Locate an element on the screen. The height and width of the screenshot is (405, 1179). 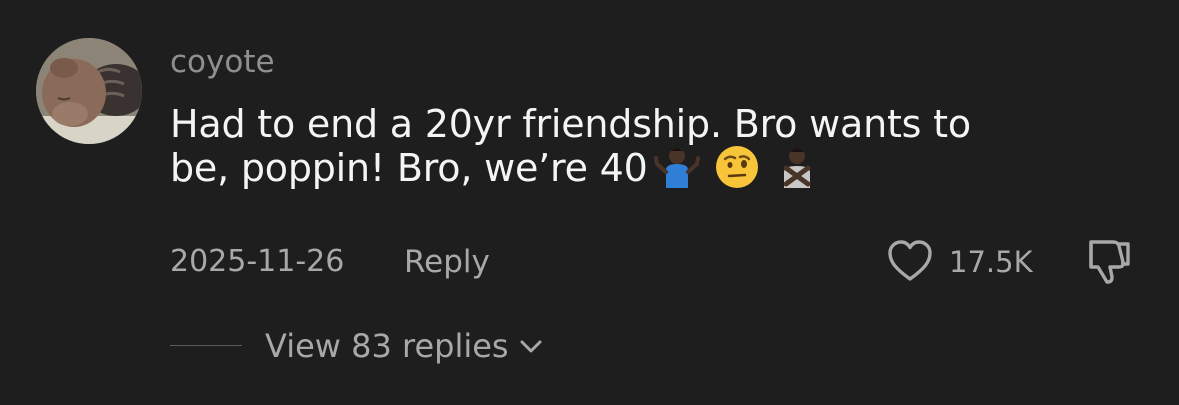
username: coyote is located at coordinates (222, 62).